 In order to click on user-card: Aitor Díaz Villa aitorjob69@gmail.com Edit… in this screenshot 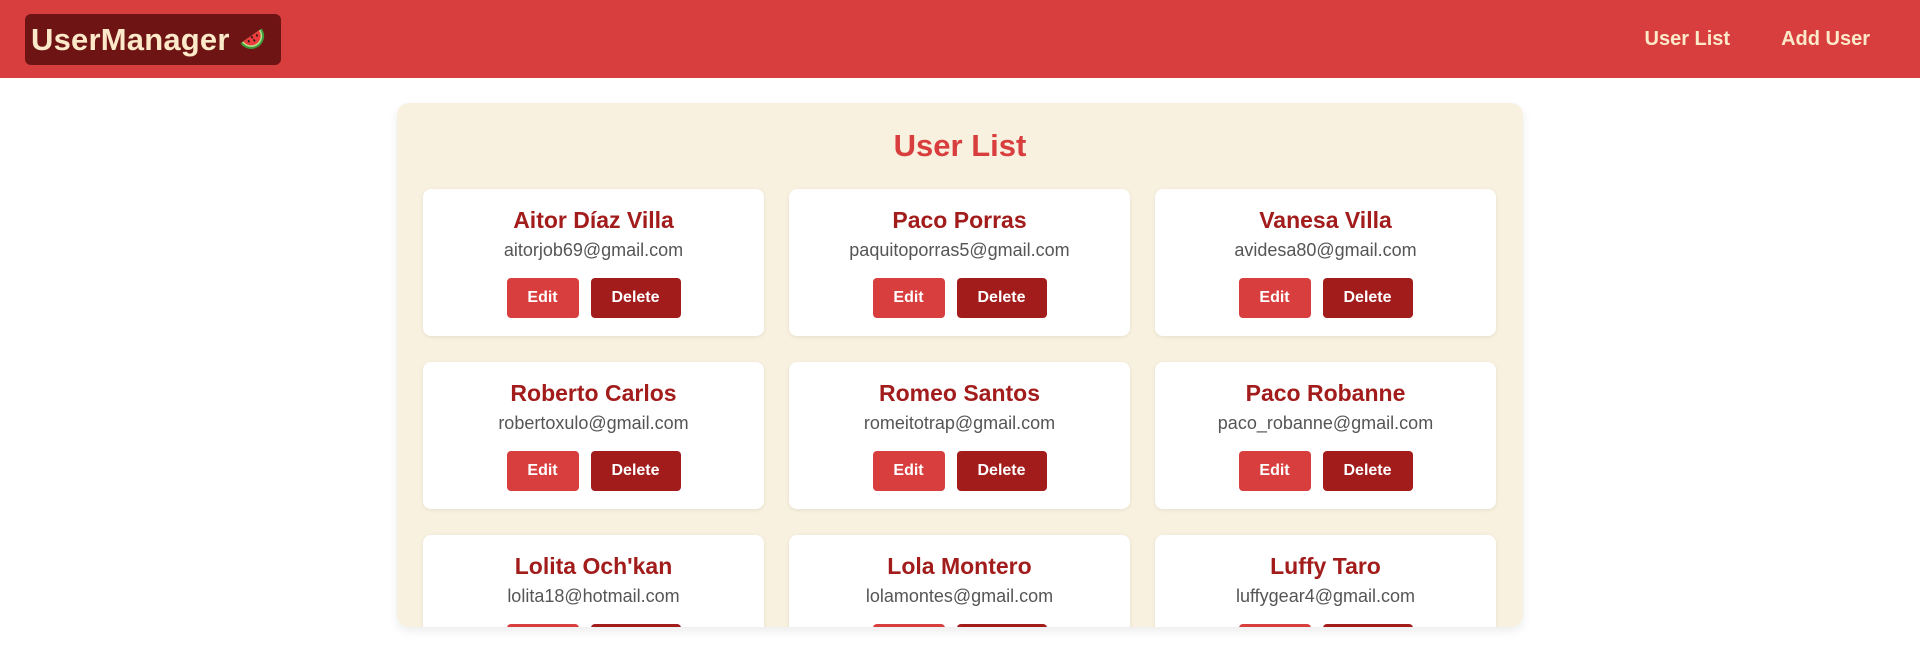, I will do `click(593, 262)`.